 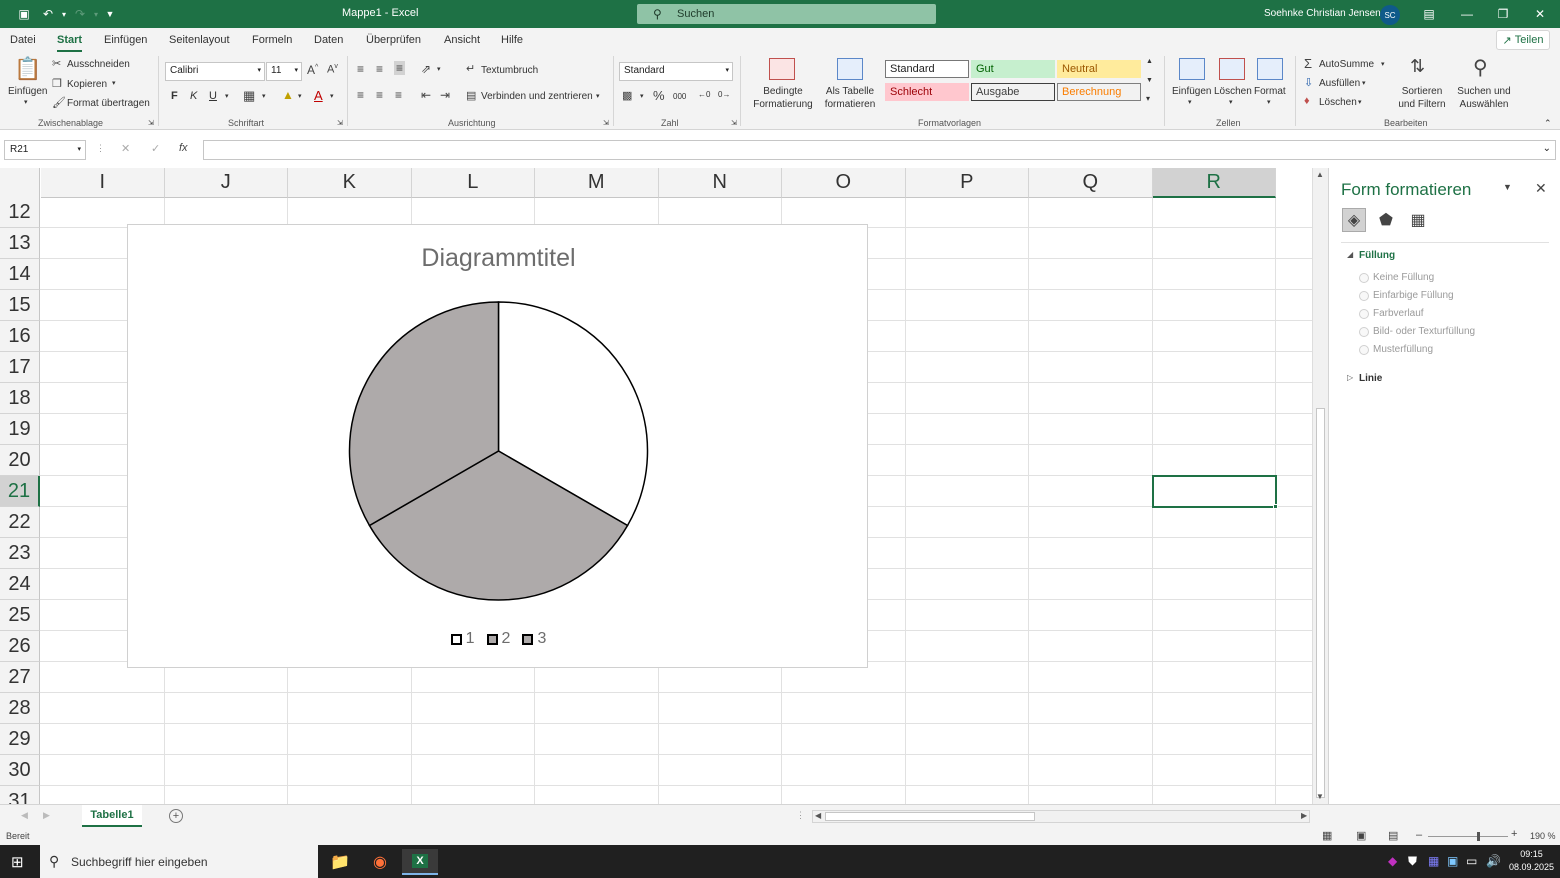 What do you see at coordinates (1091, 183) in the screenshot?
I see `column-header-q: Q` at bounding box center [1091, 183].